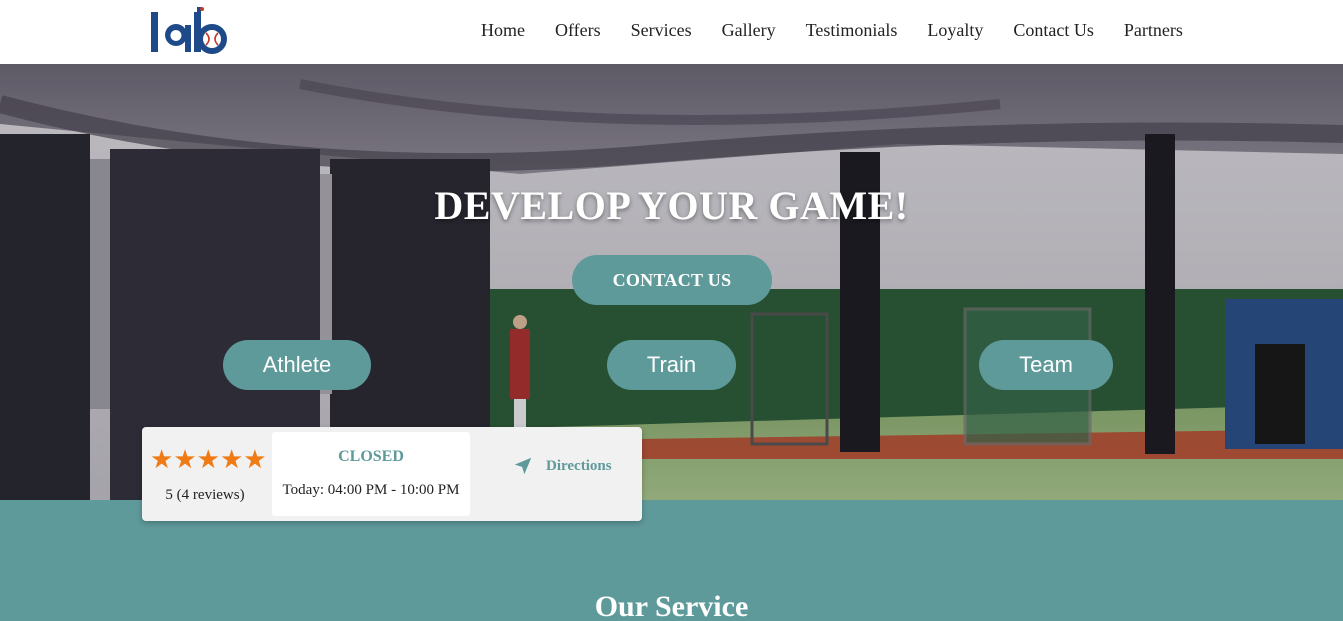  I want to click on nav-home: Home, so click(503, 30).